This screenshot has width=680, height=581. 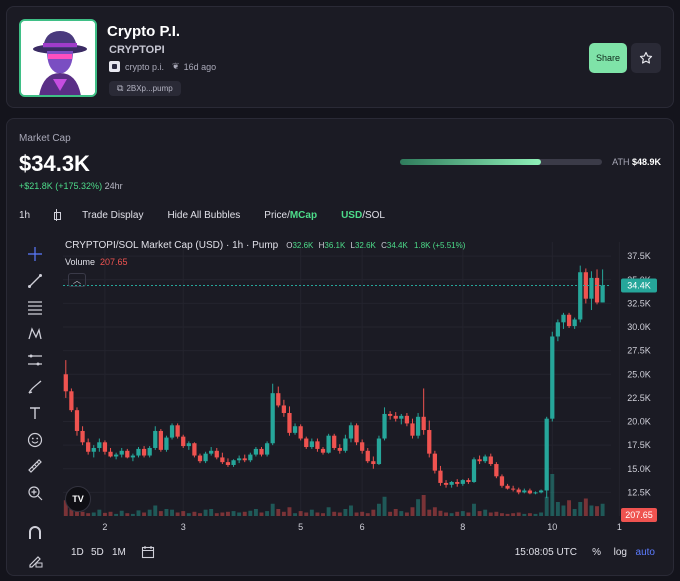 I want to click on token-image, so click(x=58, y=58).